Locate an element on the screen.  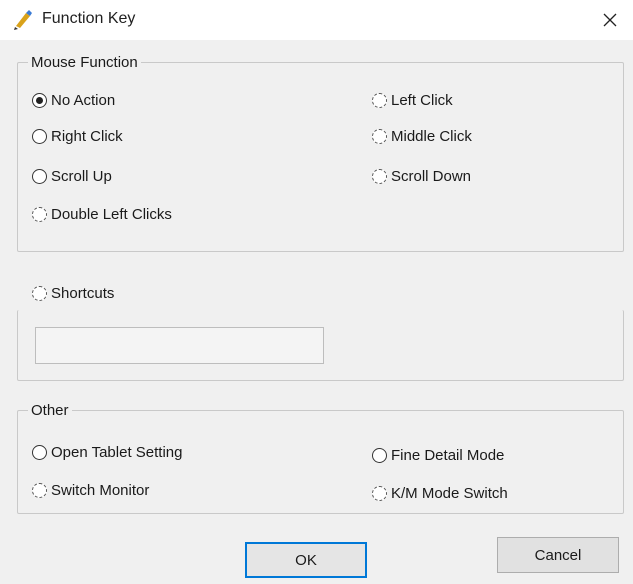
window-title: Function Key is located at coordinates (89, 18).